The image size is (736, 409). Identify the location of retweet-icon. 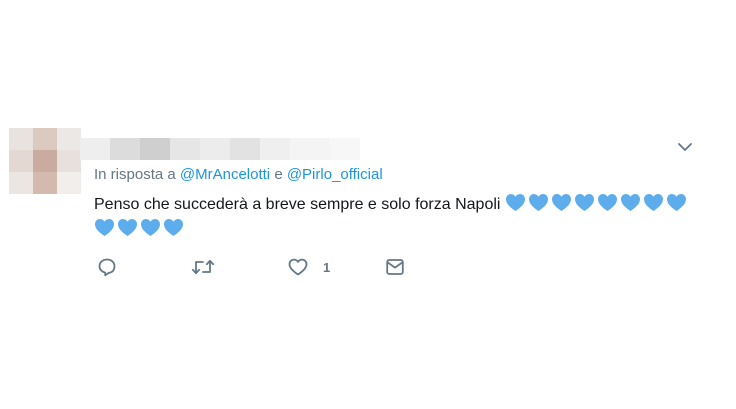
(203, 267).